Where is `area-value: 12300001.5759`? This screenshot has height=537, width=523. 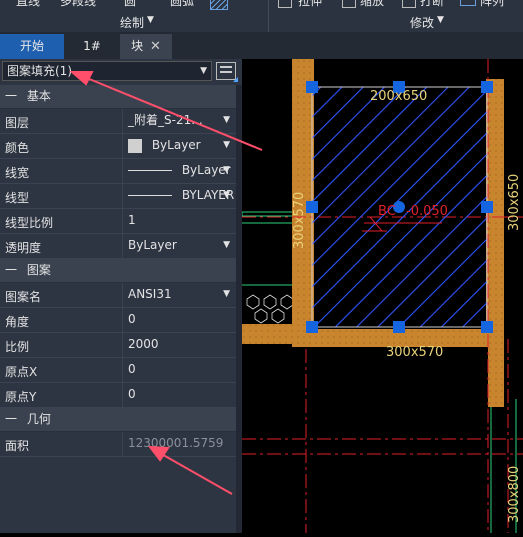 area-value: 12300001.5759 is located at coordinates (179, 444).